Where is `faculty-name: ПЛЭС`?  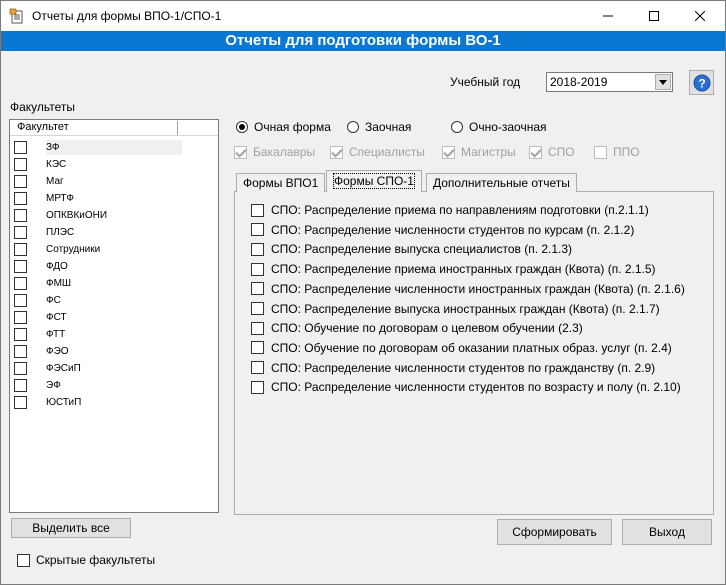
faculty-name: ПЛЭС is located at coordinates (60, 232).